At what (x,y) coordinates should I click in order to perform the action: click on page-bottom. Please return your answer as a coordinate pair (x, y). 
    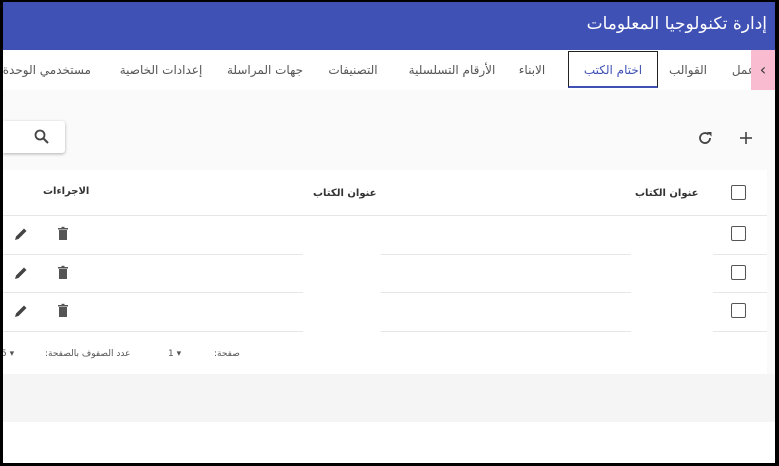
    Looking at the image, I should click on (389, 442).